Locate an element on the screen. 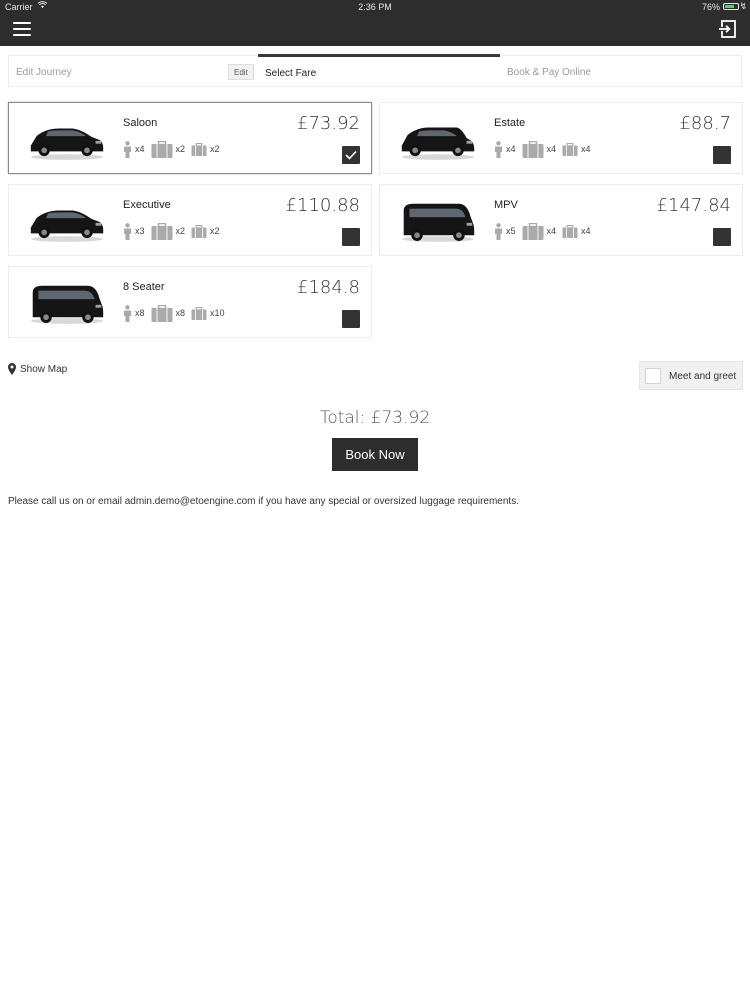 This screenshot has width=750, height=1000. hamburger-menu-icon is located at coordinates (22, 29).